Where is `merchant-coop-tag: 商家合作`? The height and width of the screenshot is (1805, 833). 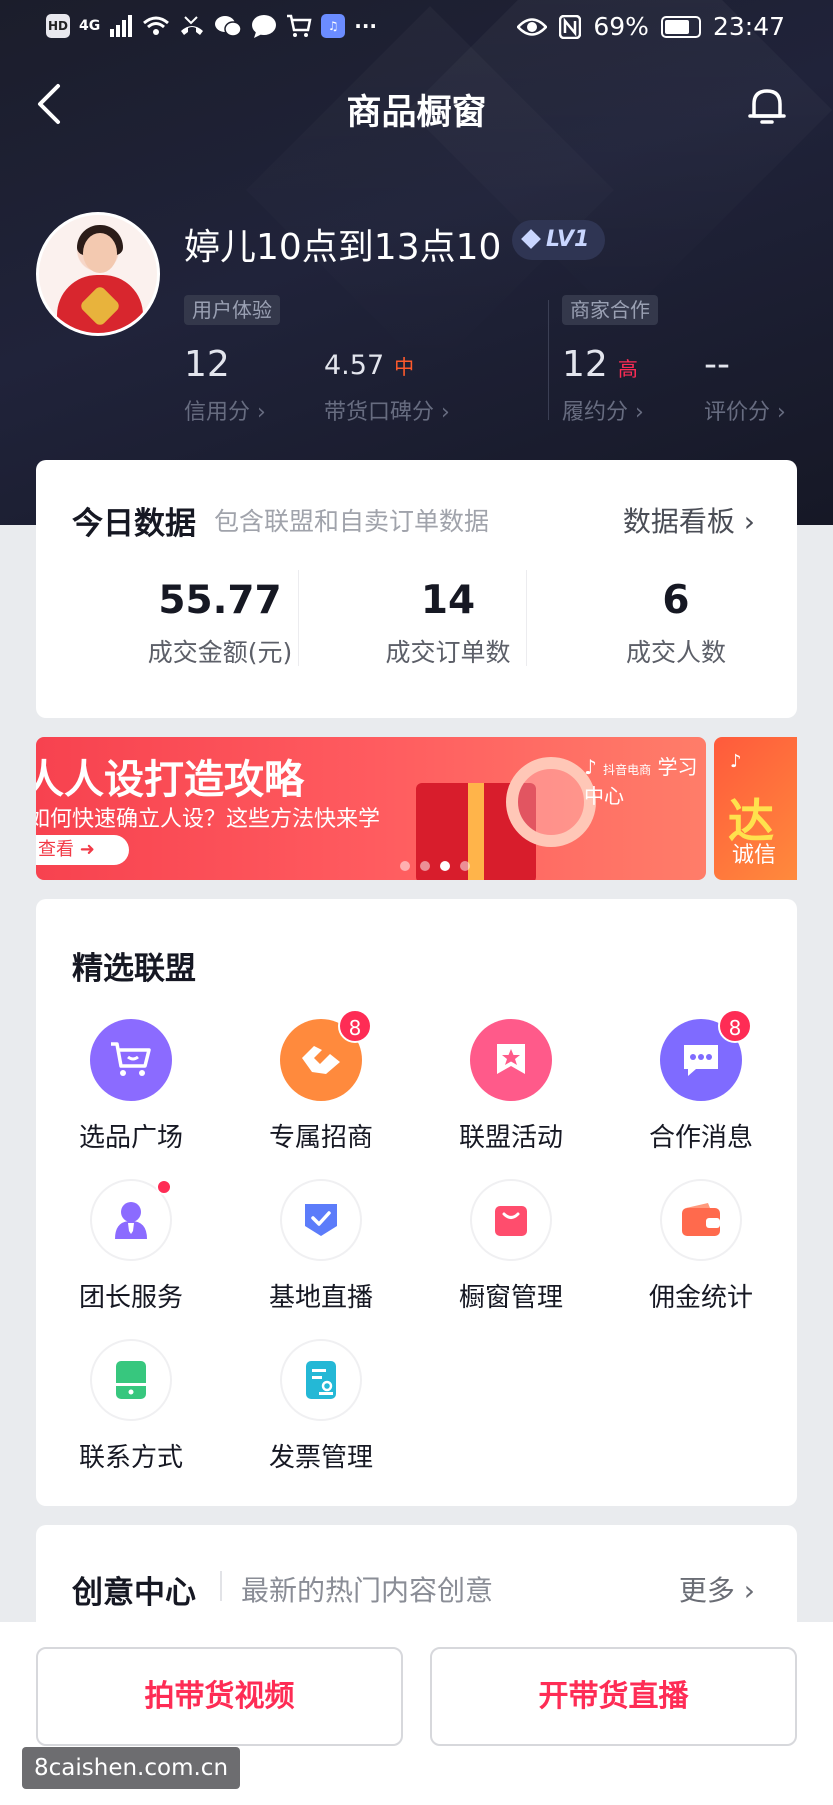
merchant-coop-tag: 商家合作 is located at coordinates (610, 310).